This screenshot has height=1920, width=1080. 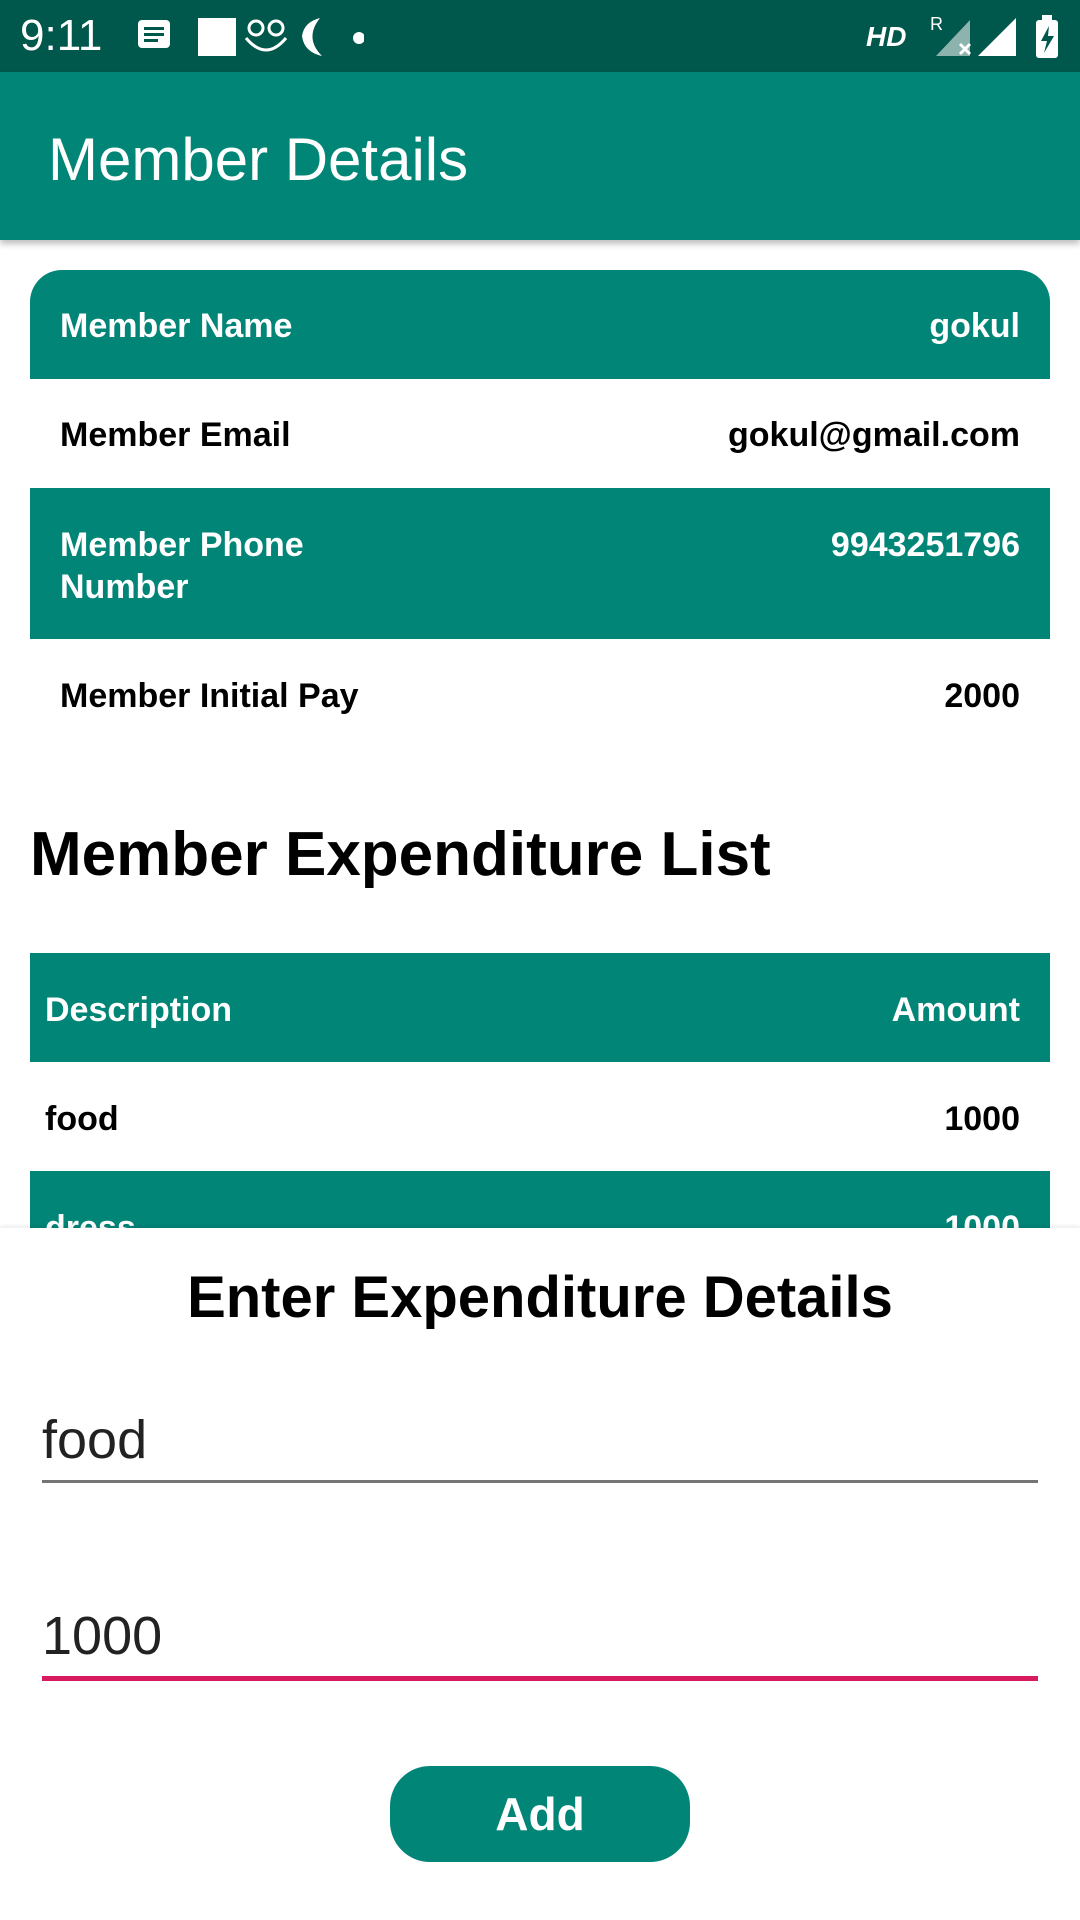 I want to click on description-input, so click(x=540, y=1441).